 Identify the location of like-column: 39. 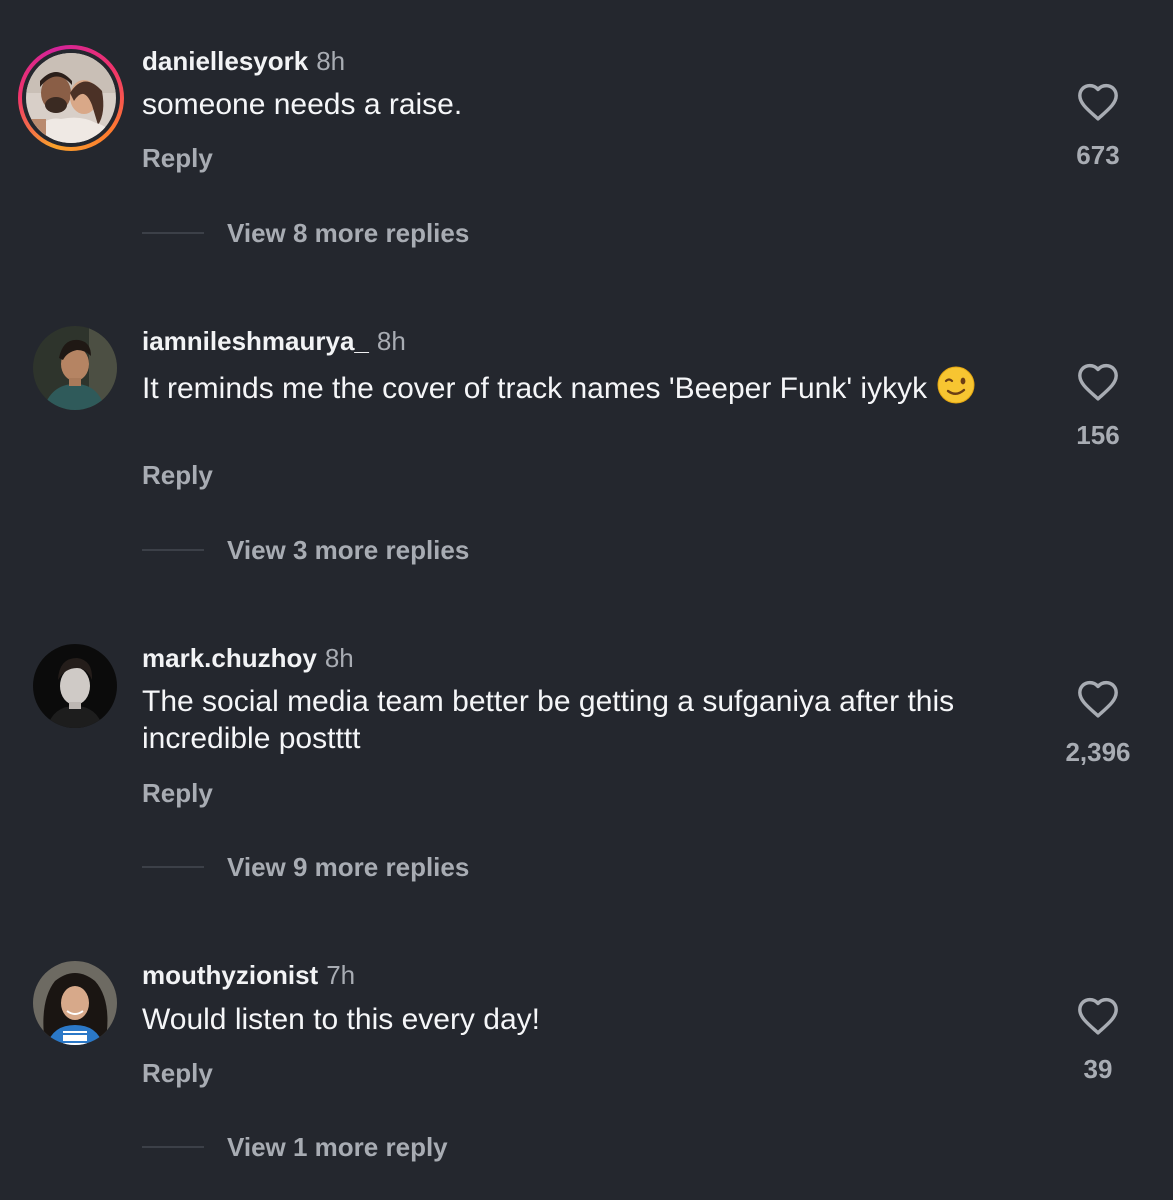
(1098, 1040).